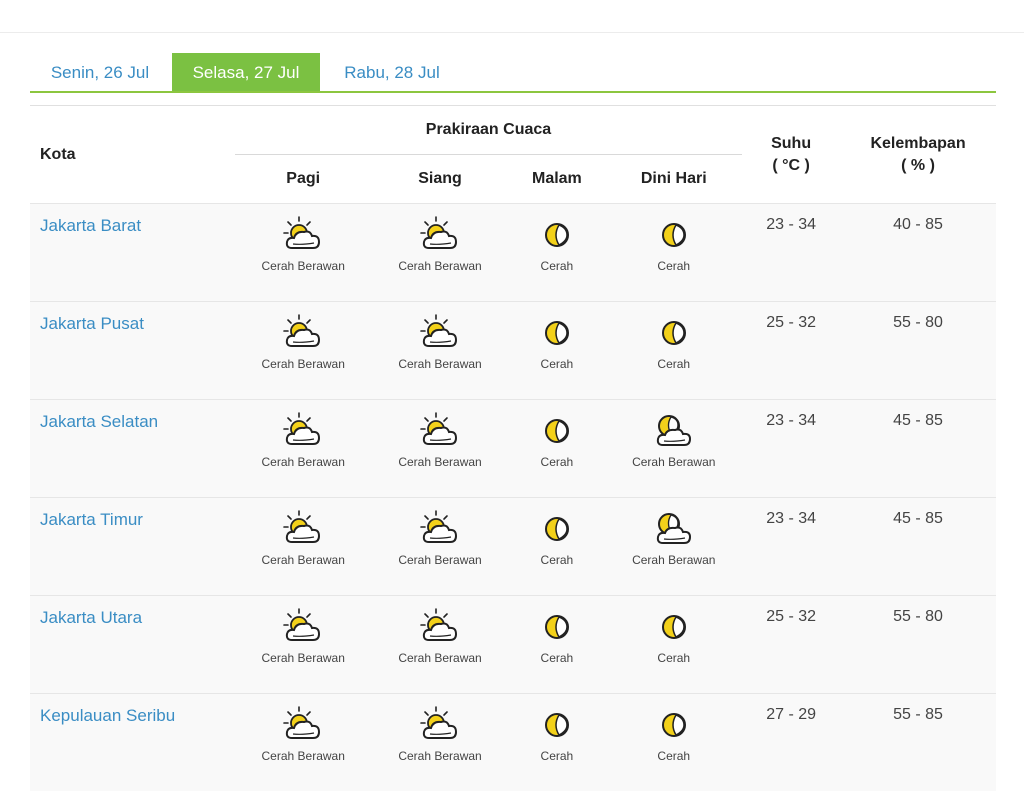 Image resolution: width=1024 pixels, height=791 pixels. Describe the element at coordinates (918, 165) in the screenshot. I see `header-kelembapan-unit: ( % )` at that location.